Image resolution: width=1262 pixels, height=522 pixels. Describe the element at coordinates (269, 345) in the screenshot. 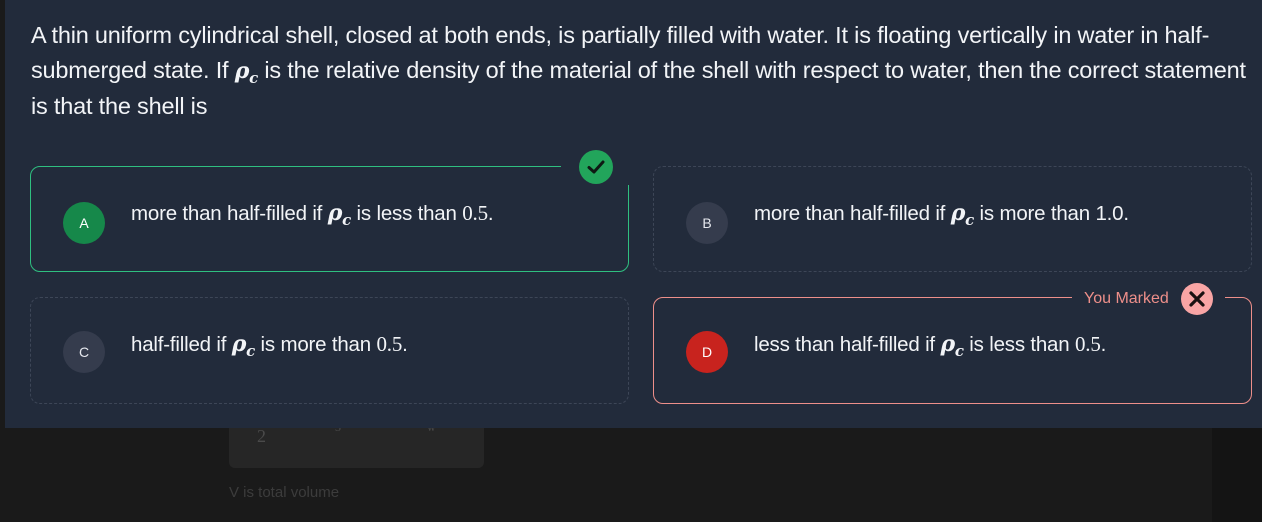

I see `option-c-text: half-filled if ρc is more than 0.5.` at that location.